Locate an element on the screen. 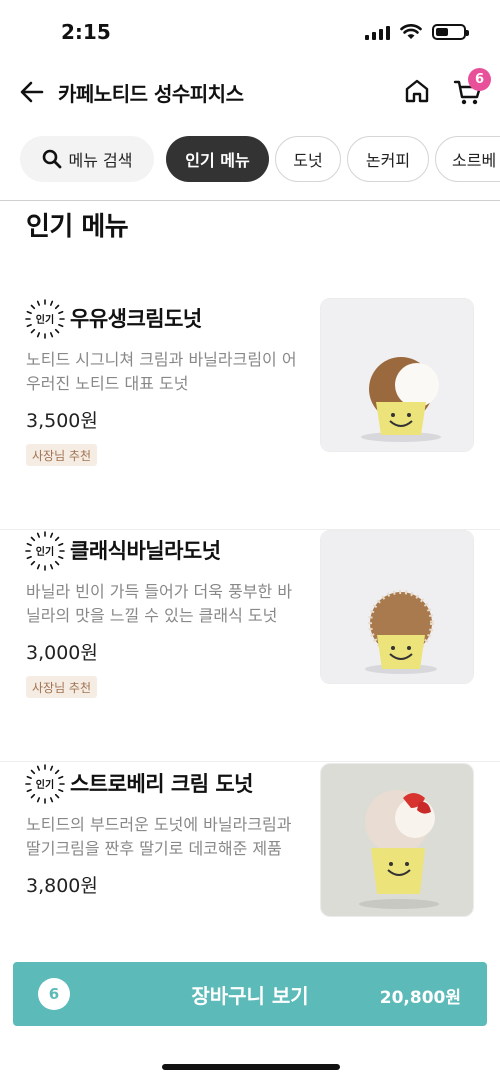 Image resolution: width=500 pixels, height=1082 pixels. store-title: 카페노티드 성수피치스 is located at coordinates (151, 94).